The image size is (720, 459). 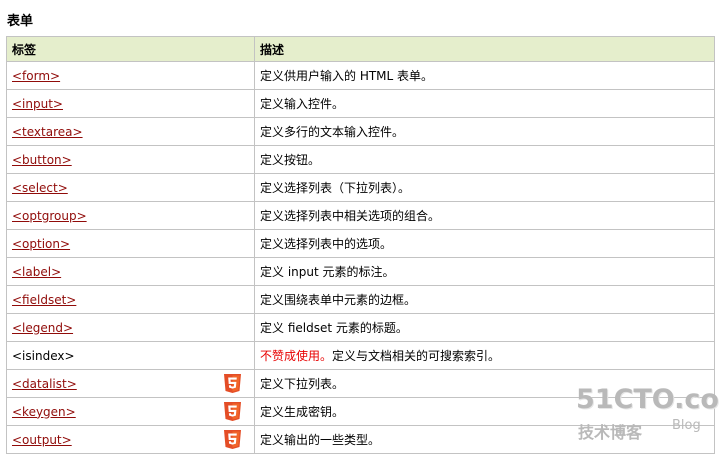 I want to click on description-cell: 定义输入控件。, so click(x=484, y=103).